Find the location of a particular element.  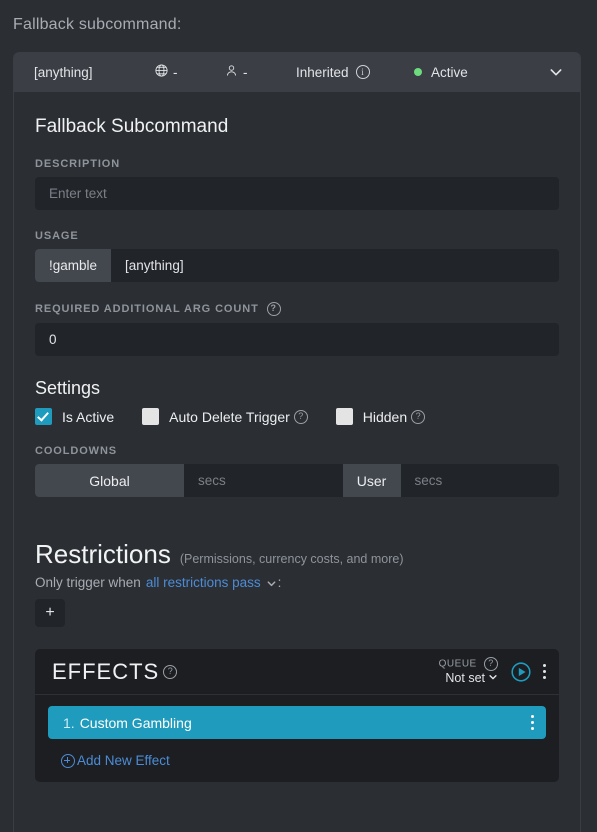

permission-summary: Inherited i is located at coordinates (351, 72).